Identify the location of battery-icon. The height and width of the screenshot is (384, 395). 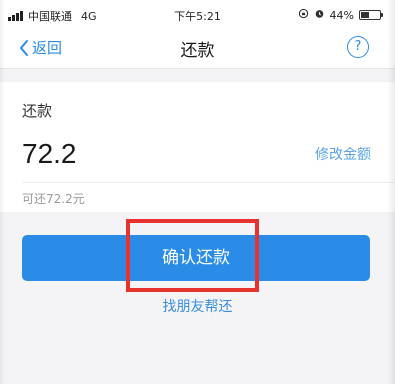
(371, 15).